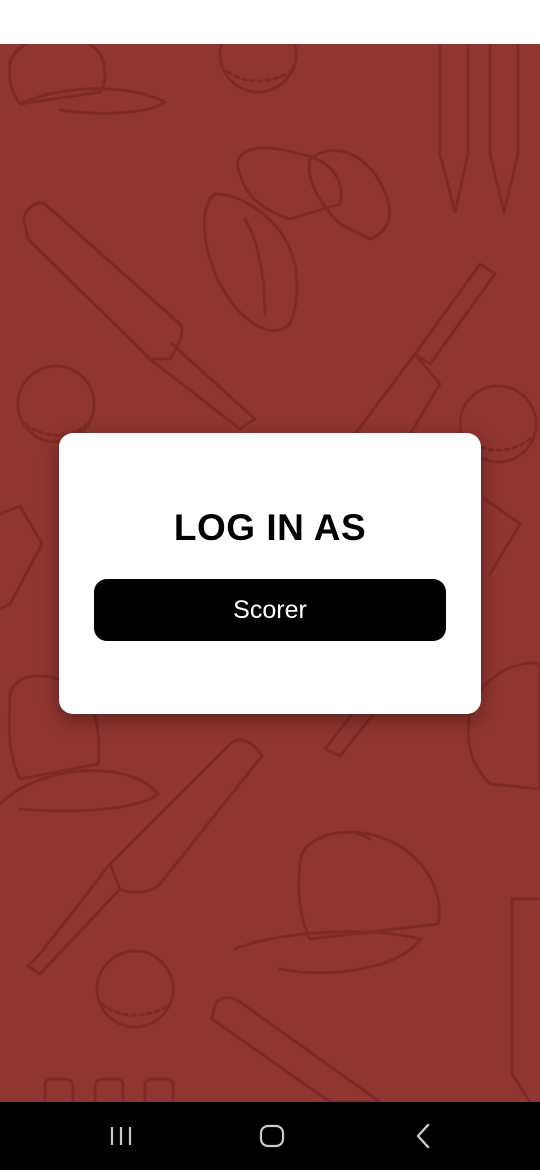  I want to click on home-button, so click(272, 1136).